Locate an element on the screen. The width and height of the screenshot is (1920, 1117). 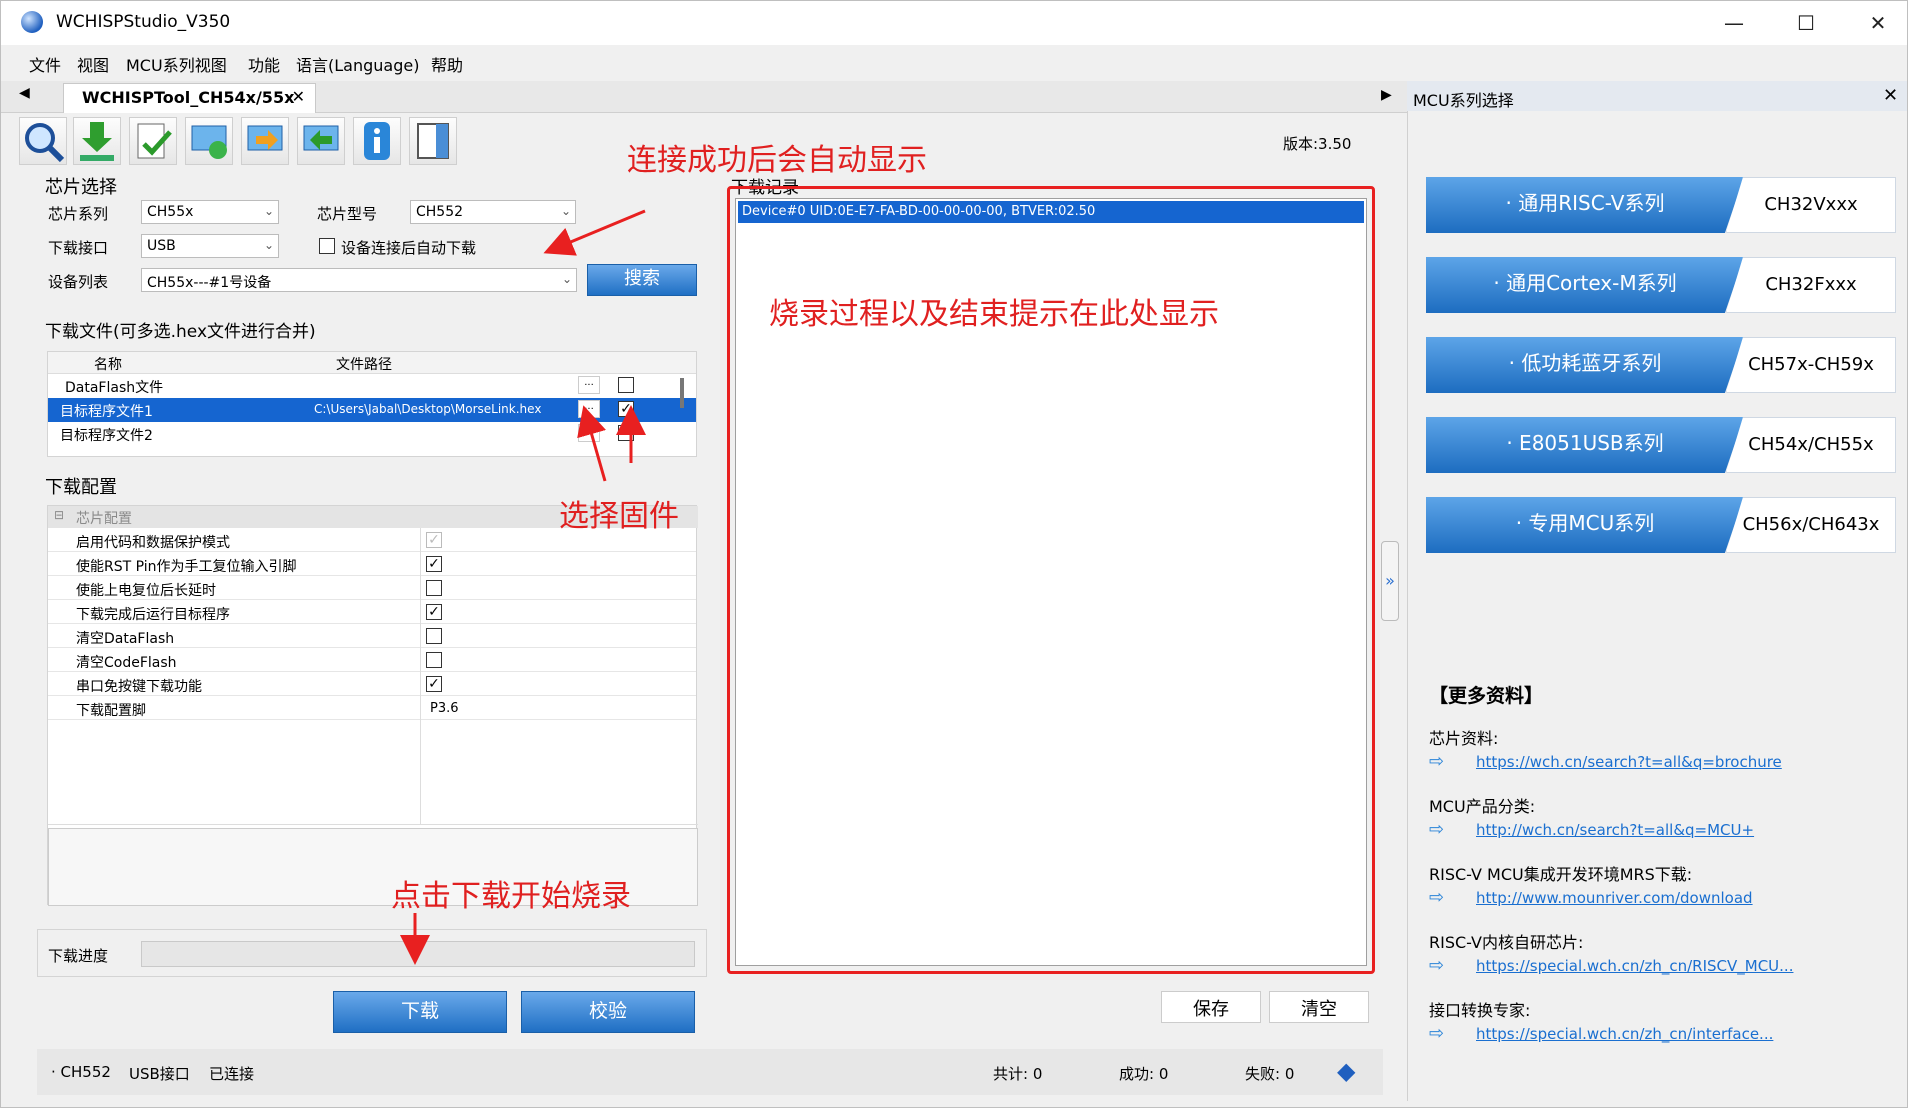
mcu-panel-header: MCU系列选择 ✕ is located at coordinates (1657, 96).